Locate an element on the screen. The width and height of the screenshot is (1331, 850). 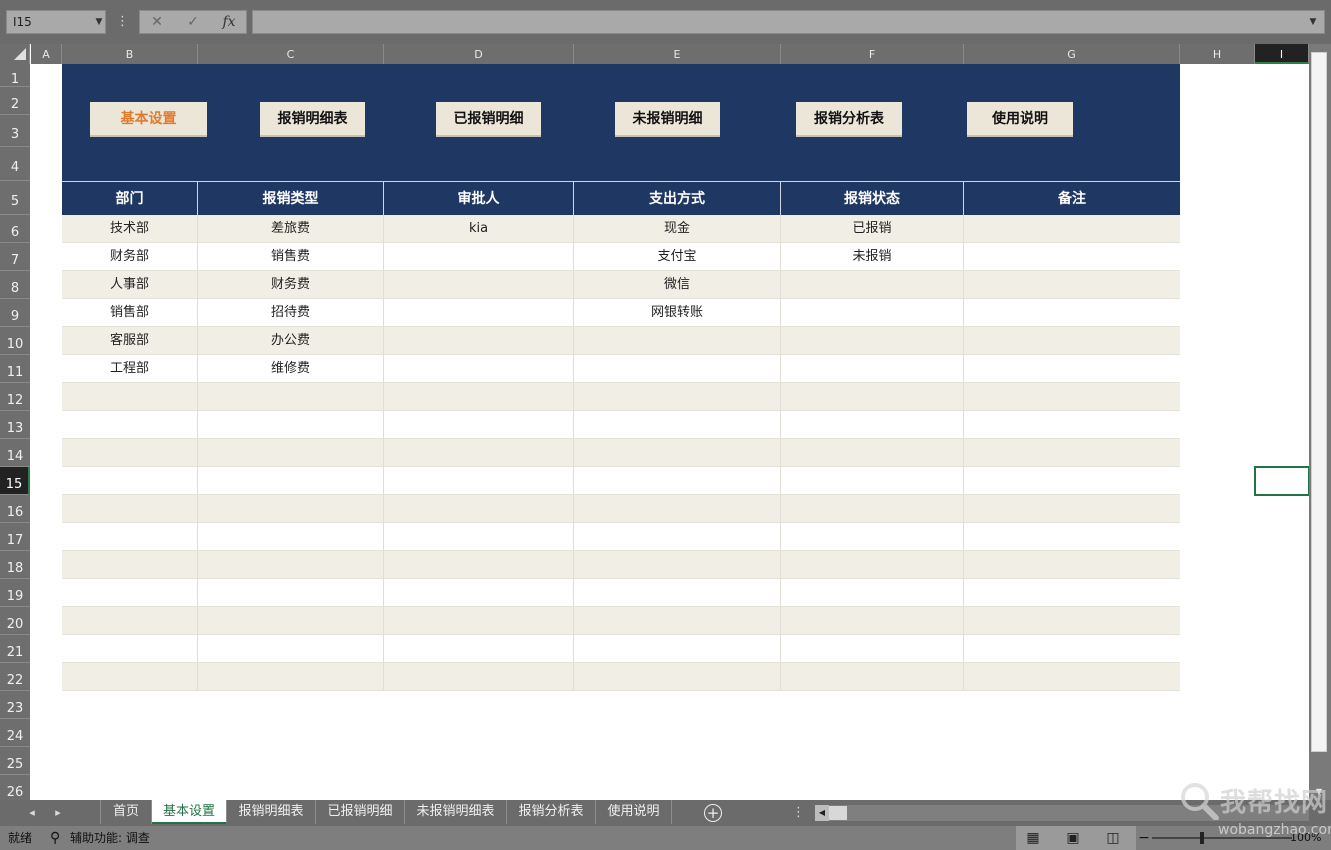
cell-expense-type: 招待费 is located at coordinates (291, 313).